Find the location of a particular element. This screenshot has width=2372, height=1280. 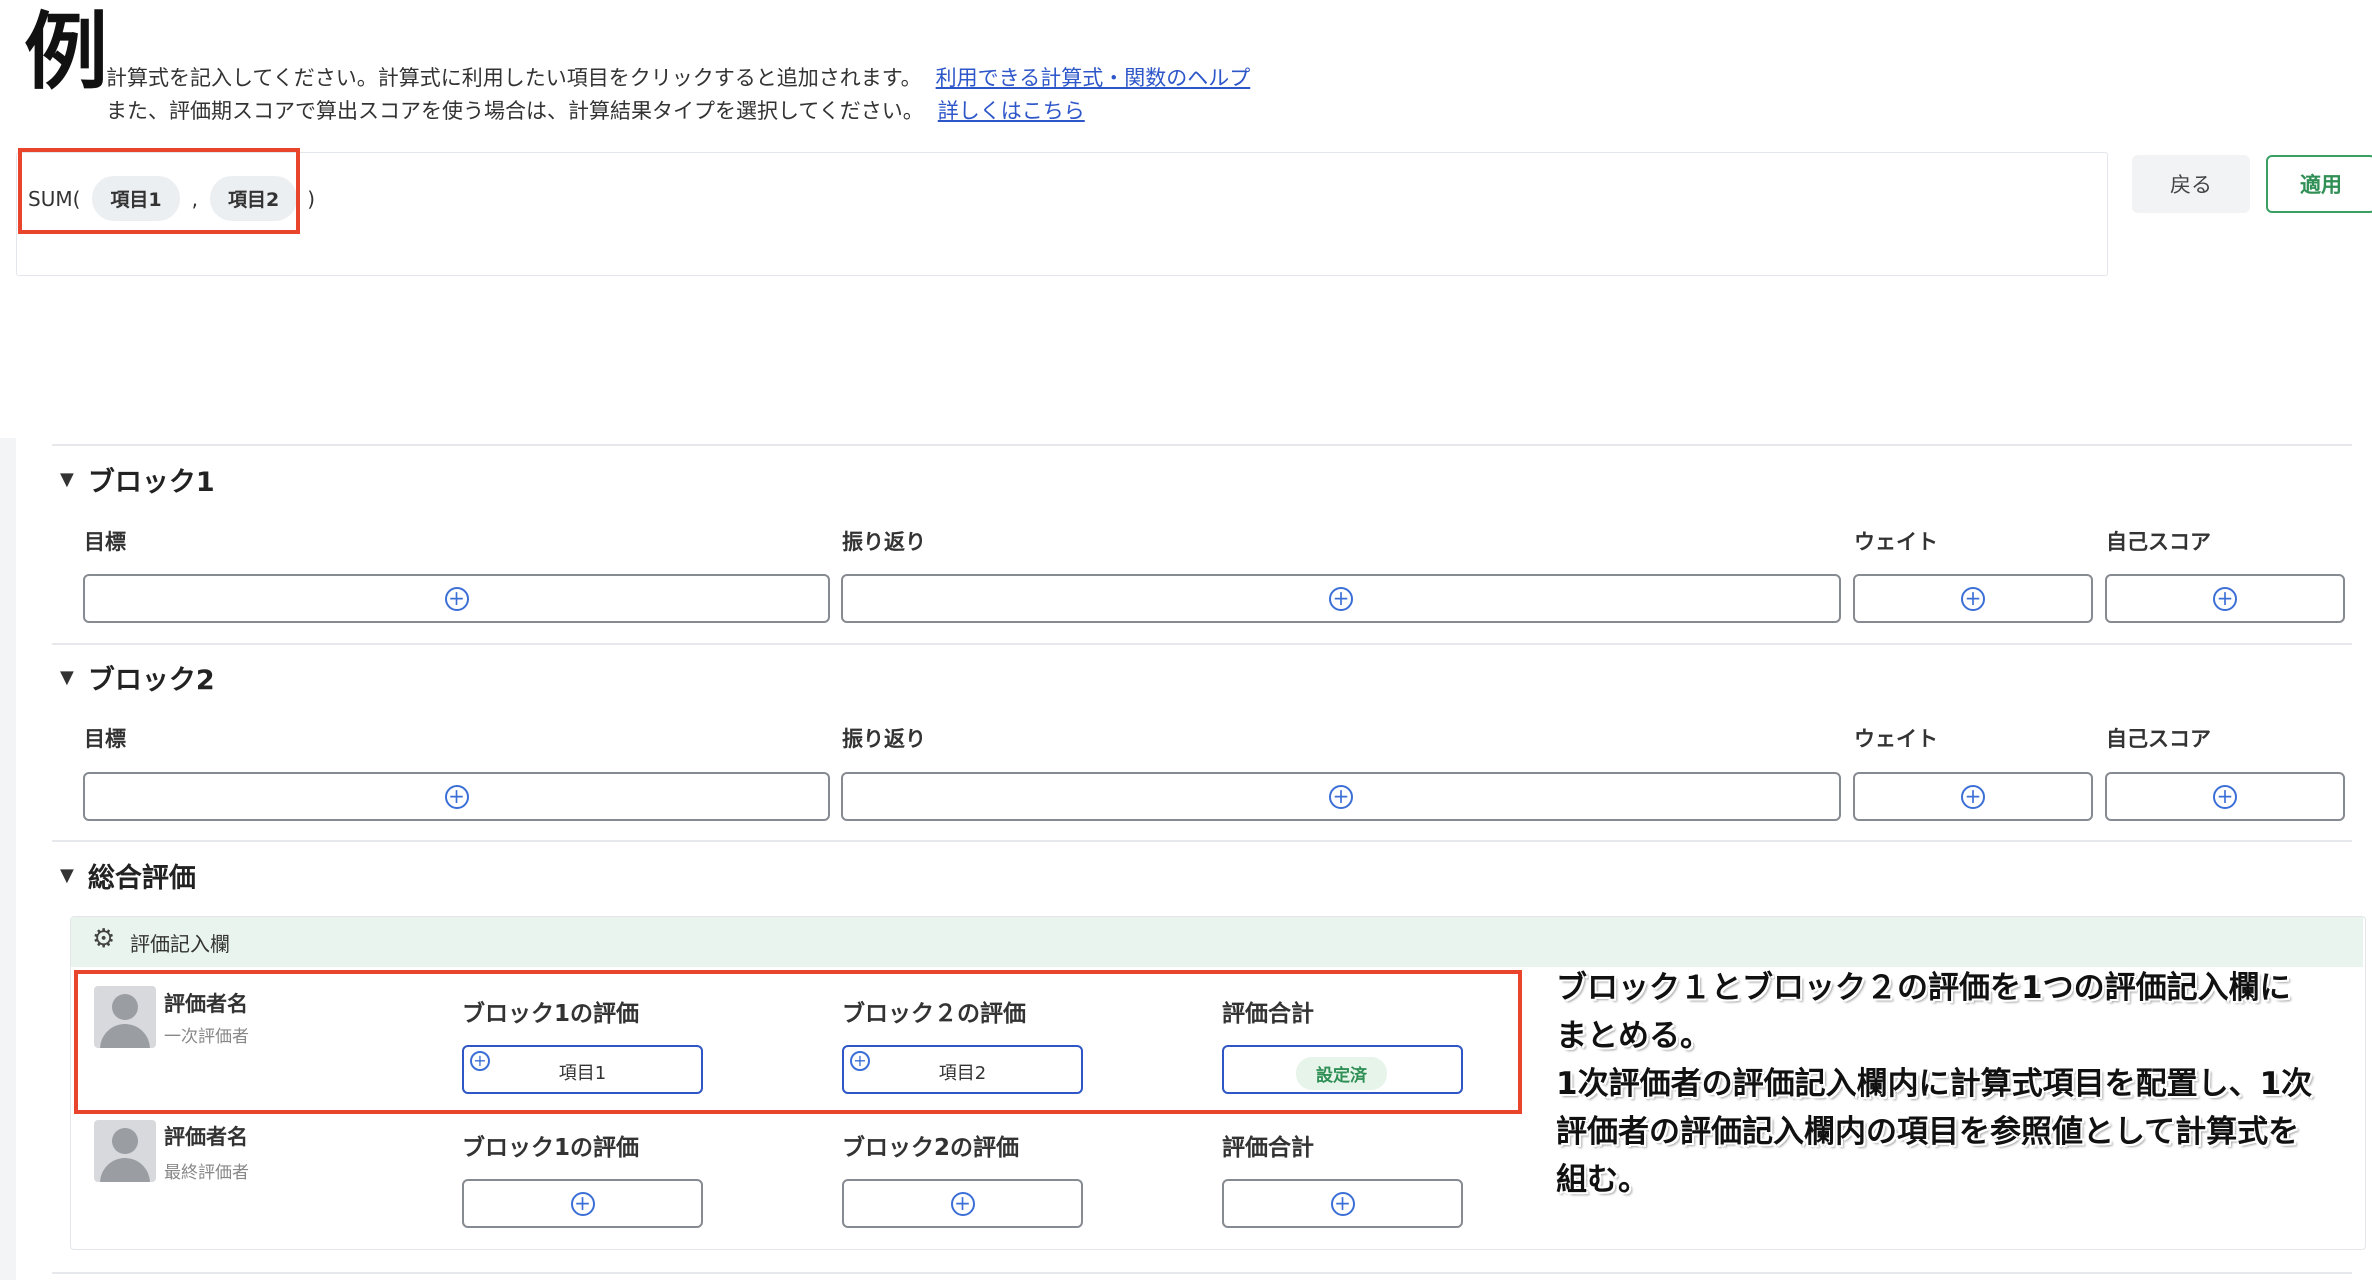

block-2-weight-add-field: + is located at coordinates (1973, 796).